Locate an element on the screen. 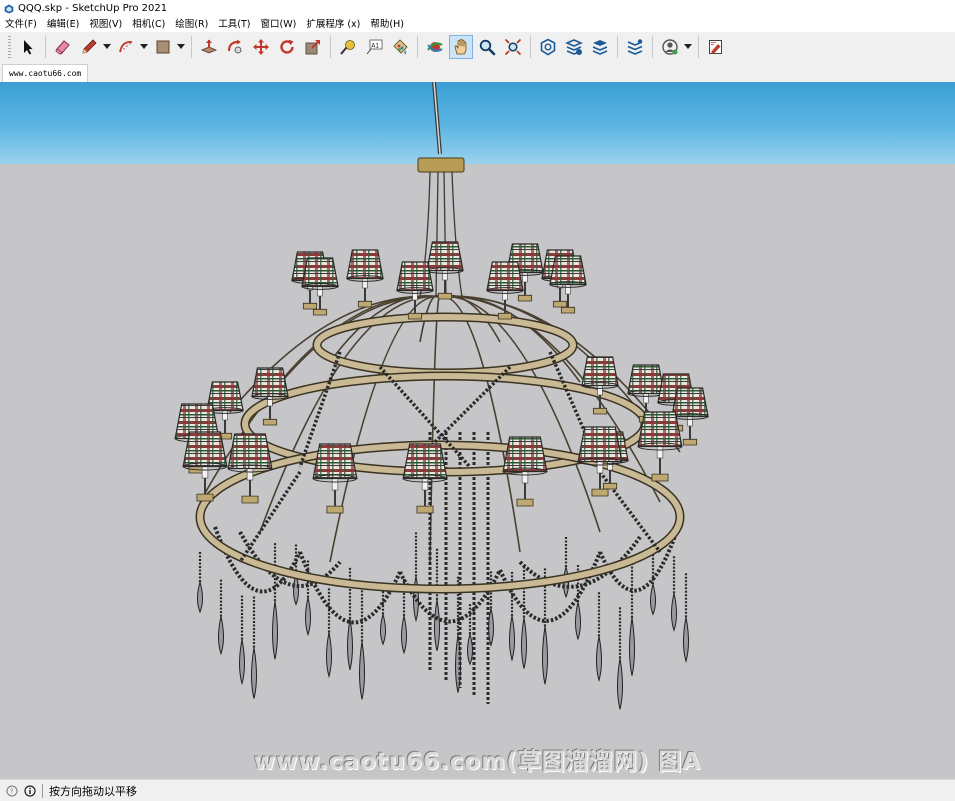  line-tool-button is located at coordinates (89, 47).